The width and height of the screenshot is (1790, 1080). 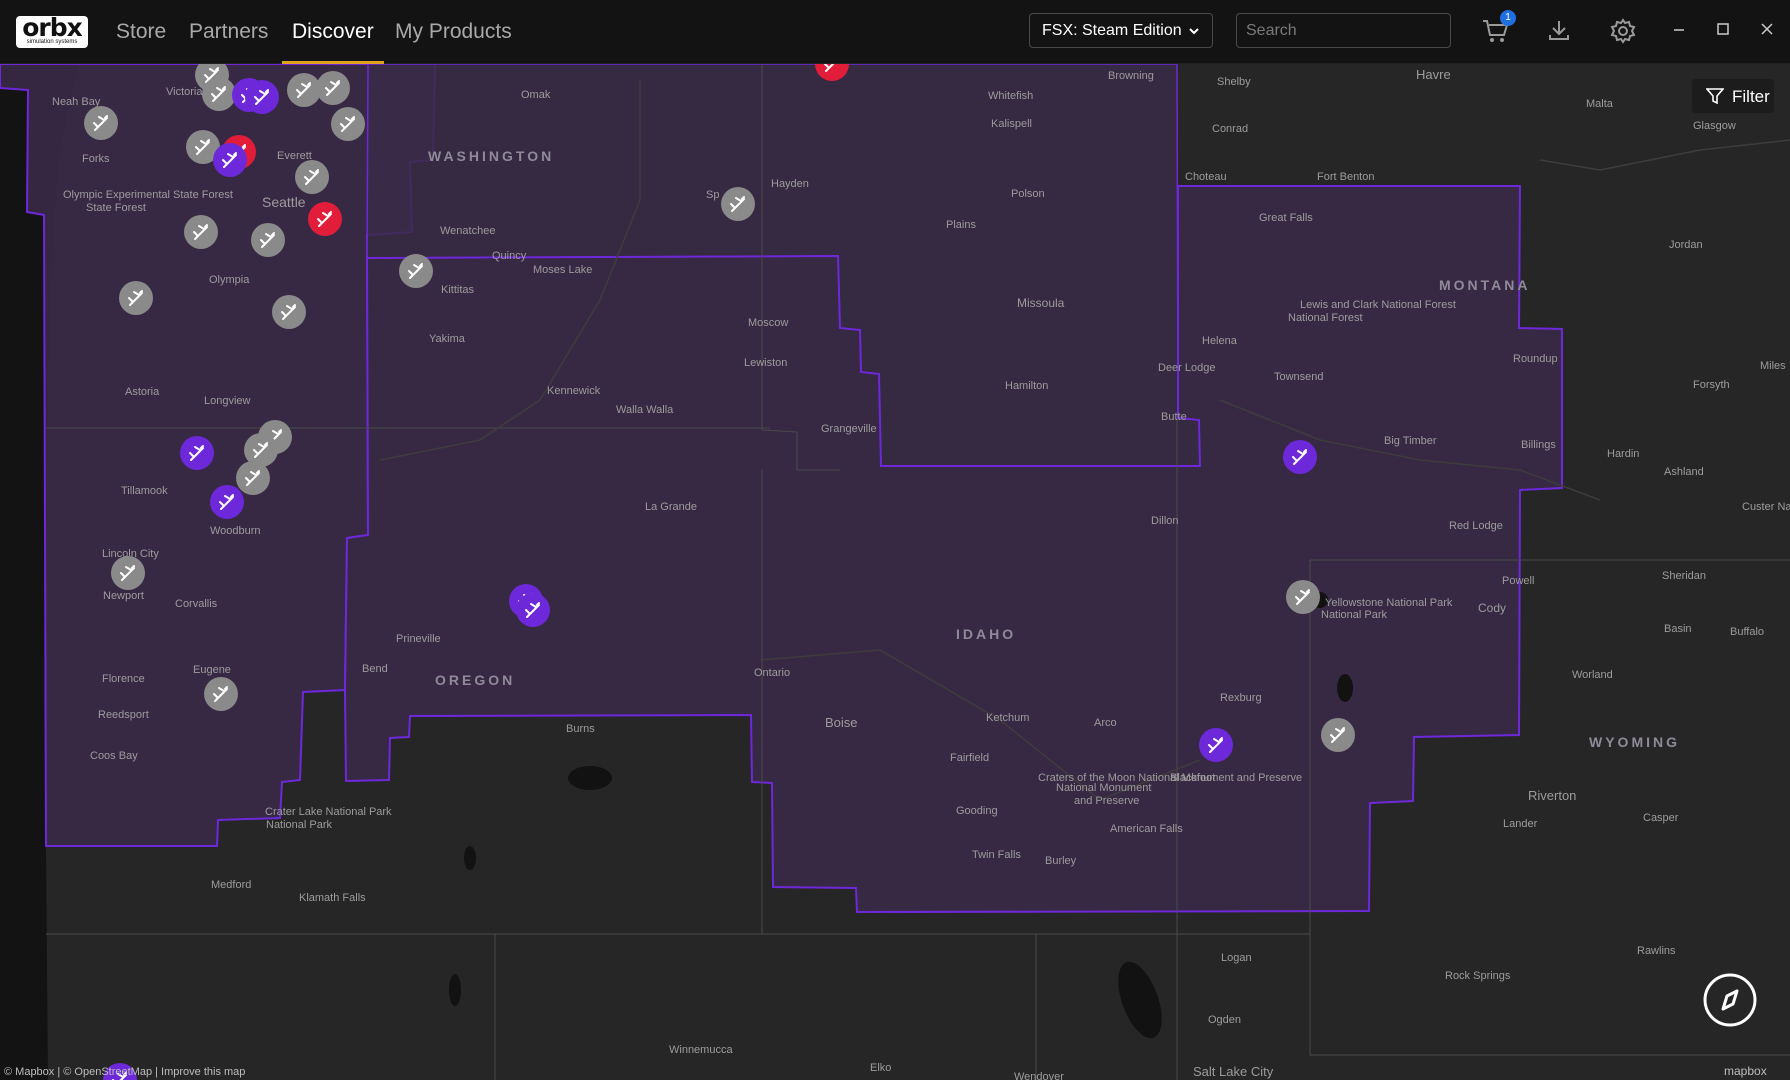 What do you see at coordinates (1552, 795) in the screenshot?
I see `place-label: Riverton` at bounding box center [1552, 795].